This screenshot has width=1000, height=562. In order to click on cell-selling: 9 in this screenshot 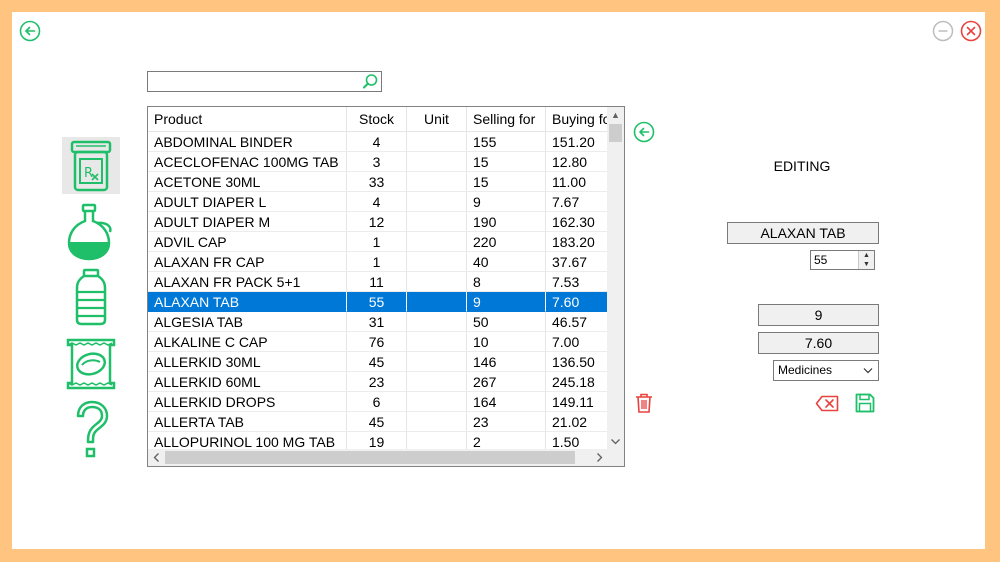, I will do `click(506, 302)`.